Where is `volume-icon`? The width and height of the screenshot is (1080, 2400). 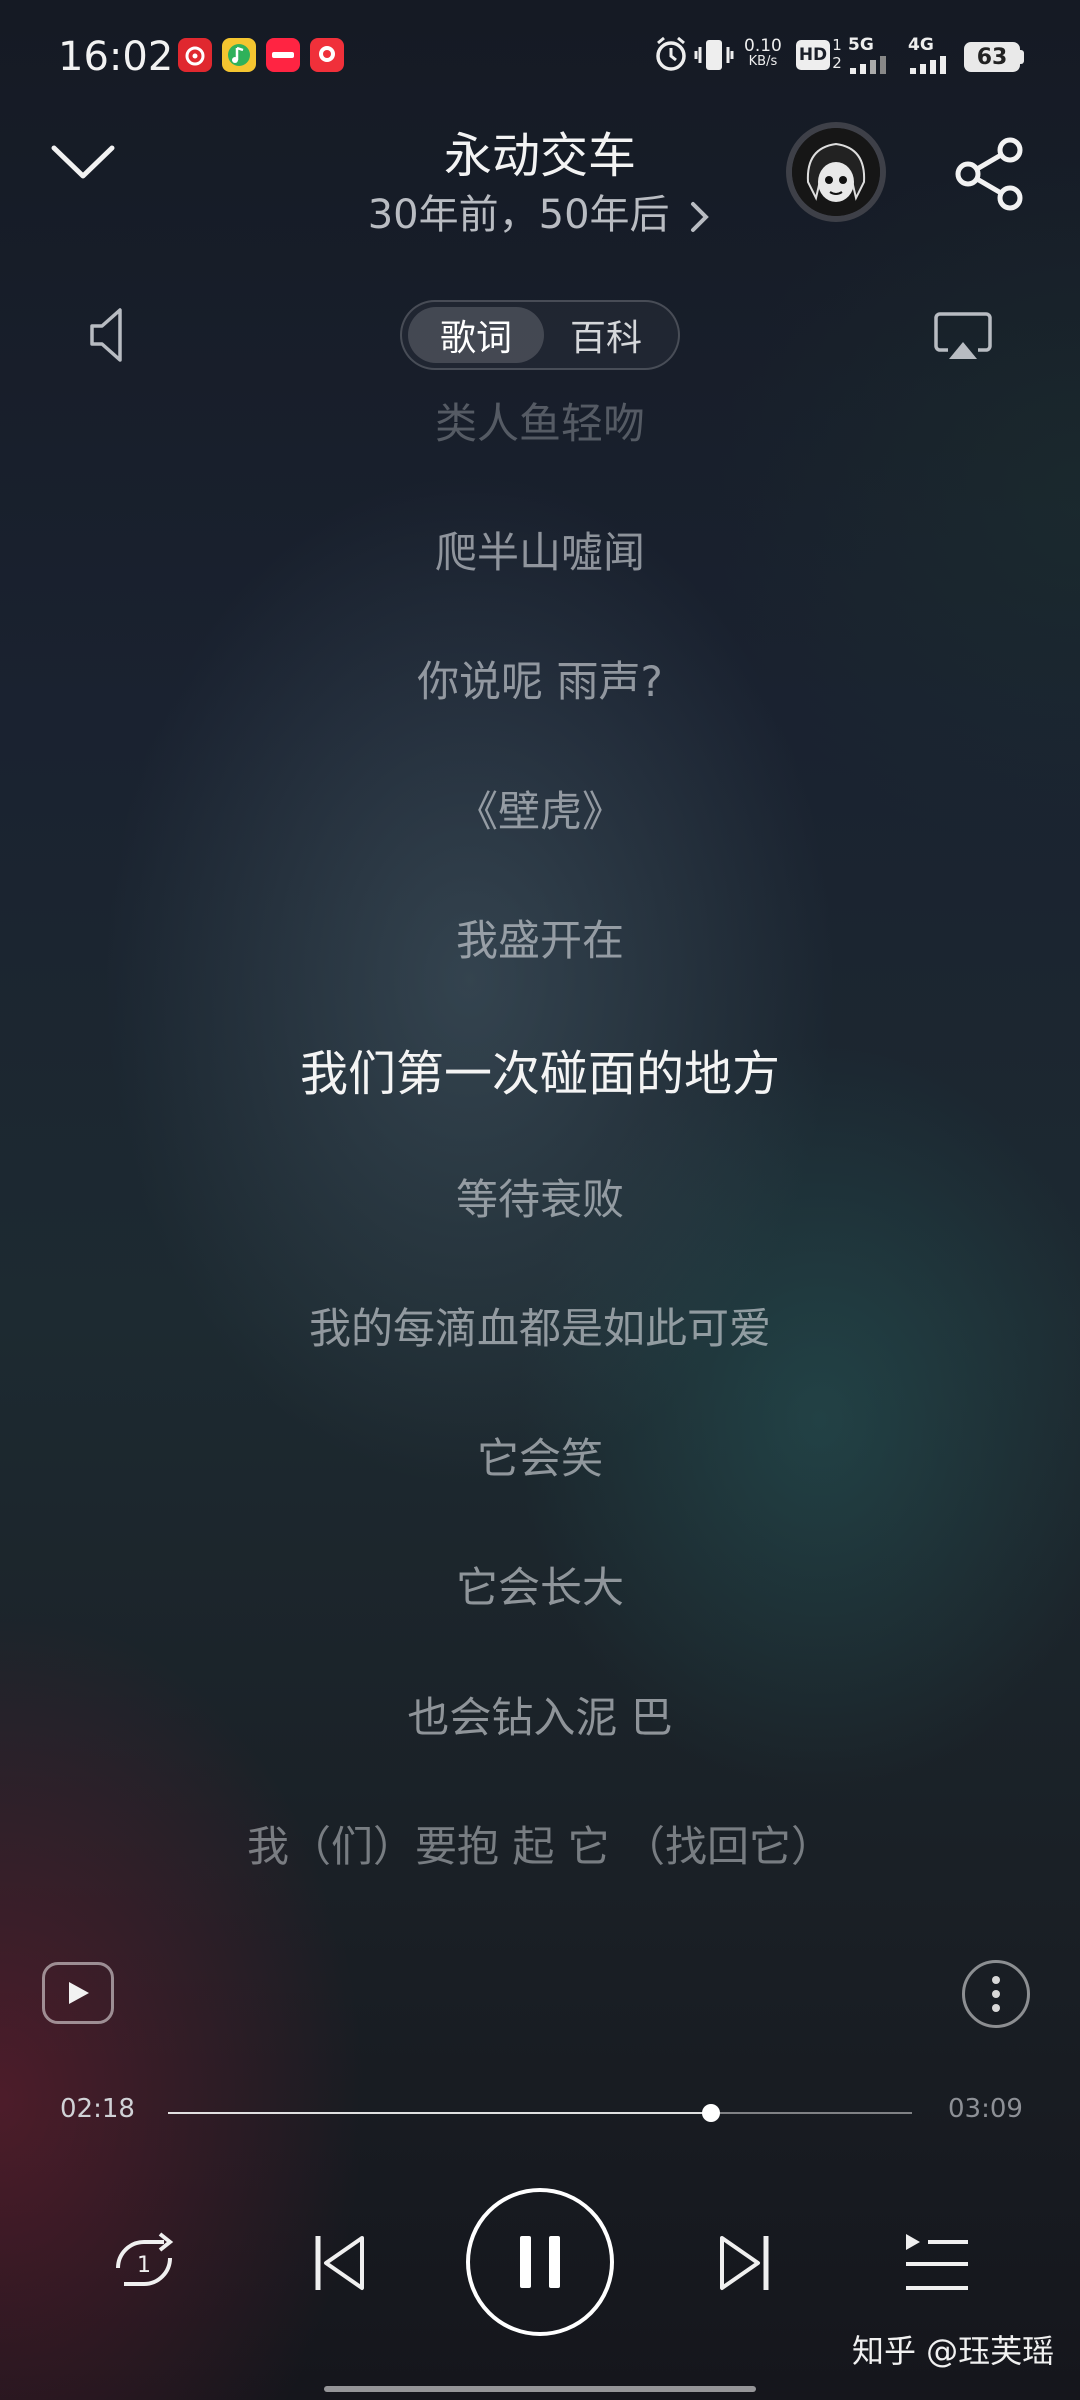 volume-icon is located at coordinates (106, 335).